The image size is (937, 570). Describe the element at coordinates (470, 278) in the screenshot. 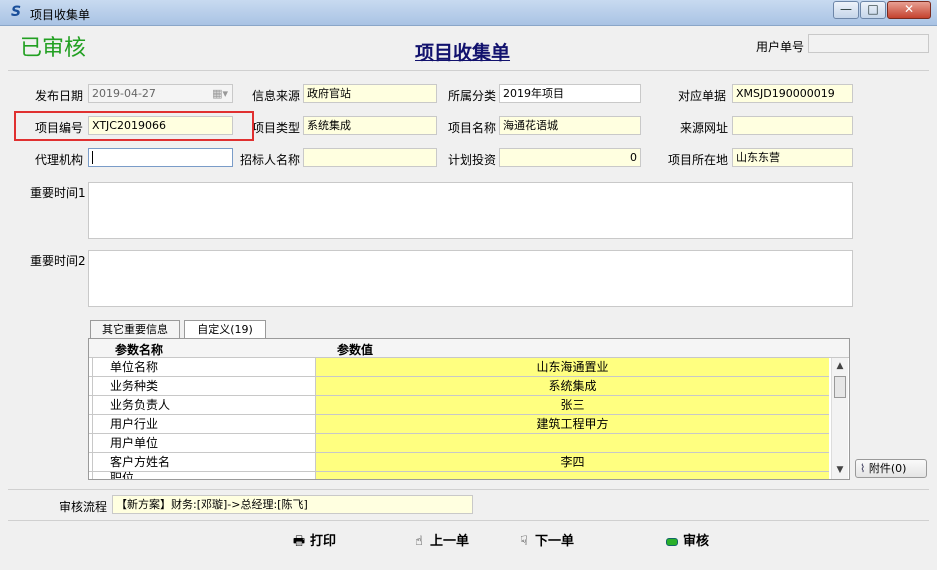

I see `key-time2-textarea` at that location.